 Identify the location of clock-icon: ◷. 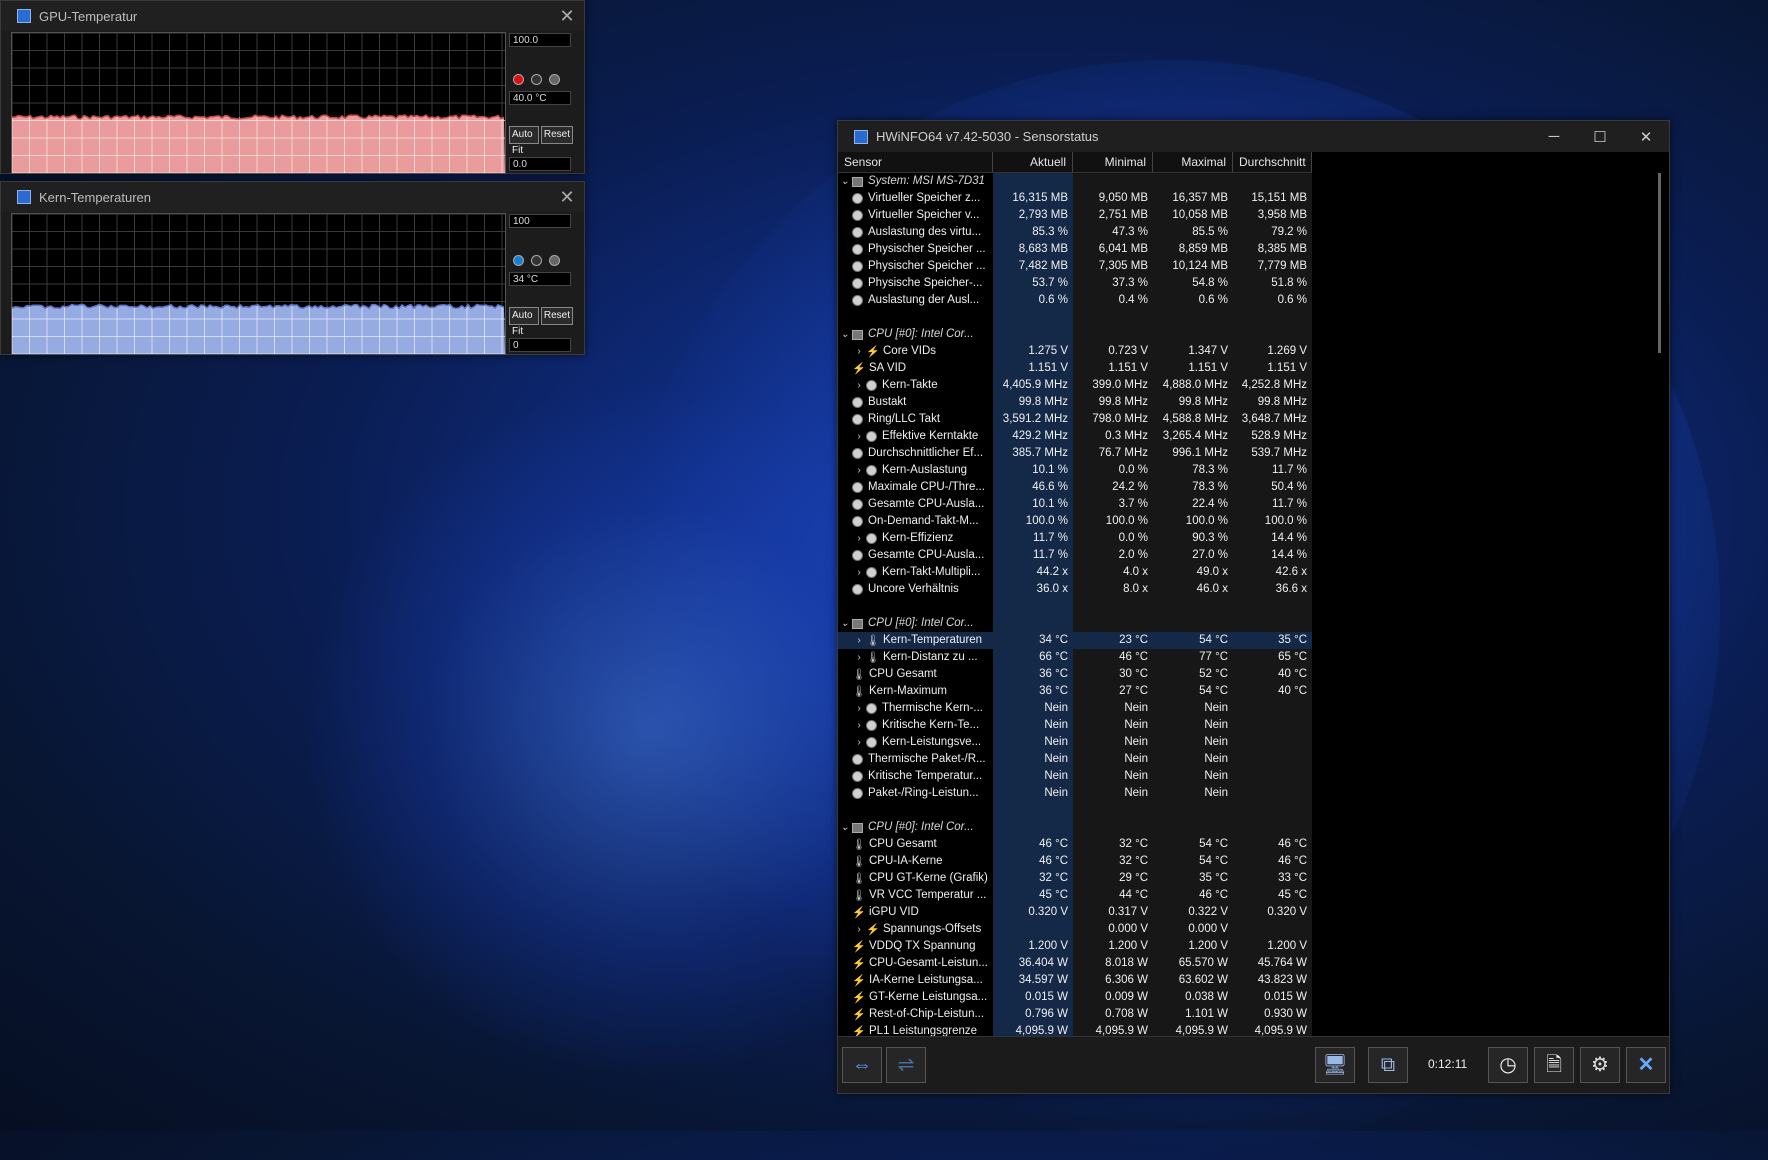
(1508, 1065).